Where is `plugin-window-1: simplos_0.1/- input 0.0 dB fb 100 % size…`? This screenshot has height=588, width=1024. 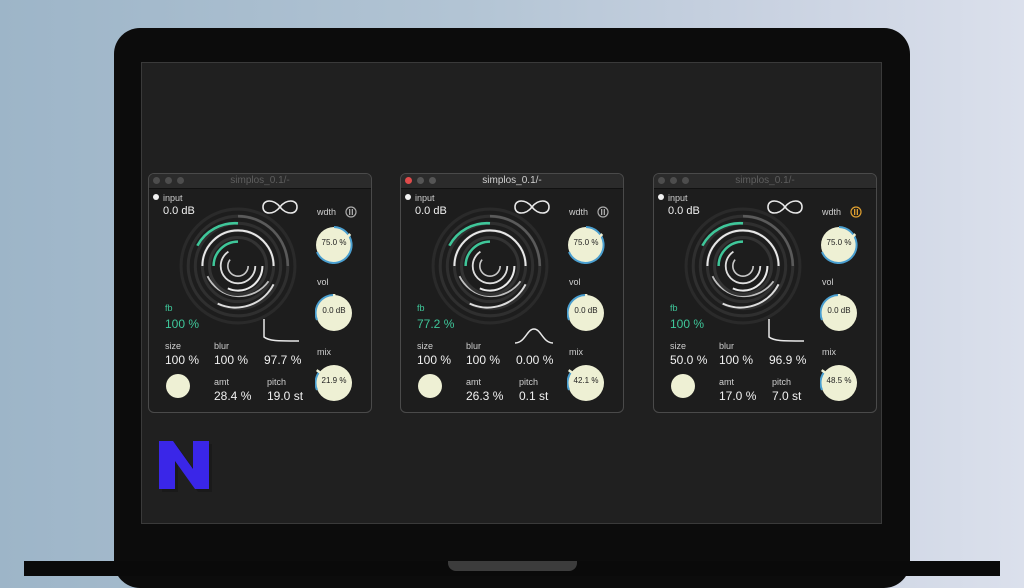
plugin-window-1: simplos_0.1/- input 0.0 dB fb 100 % size… is located at coordinates (260, 293).